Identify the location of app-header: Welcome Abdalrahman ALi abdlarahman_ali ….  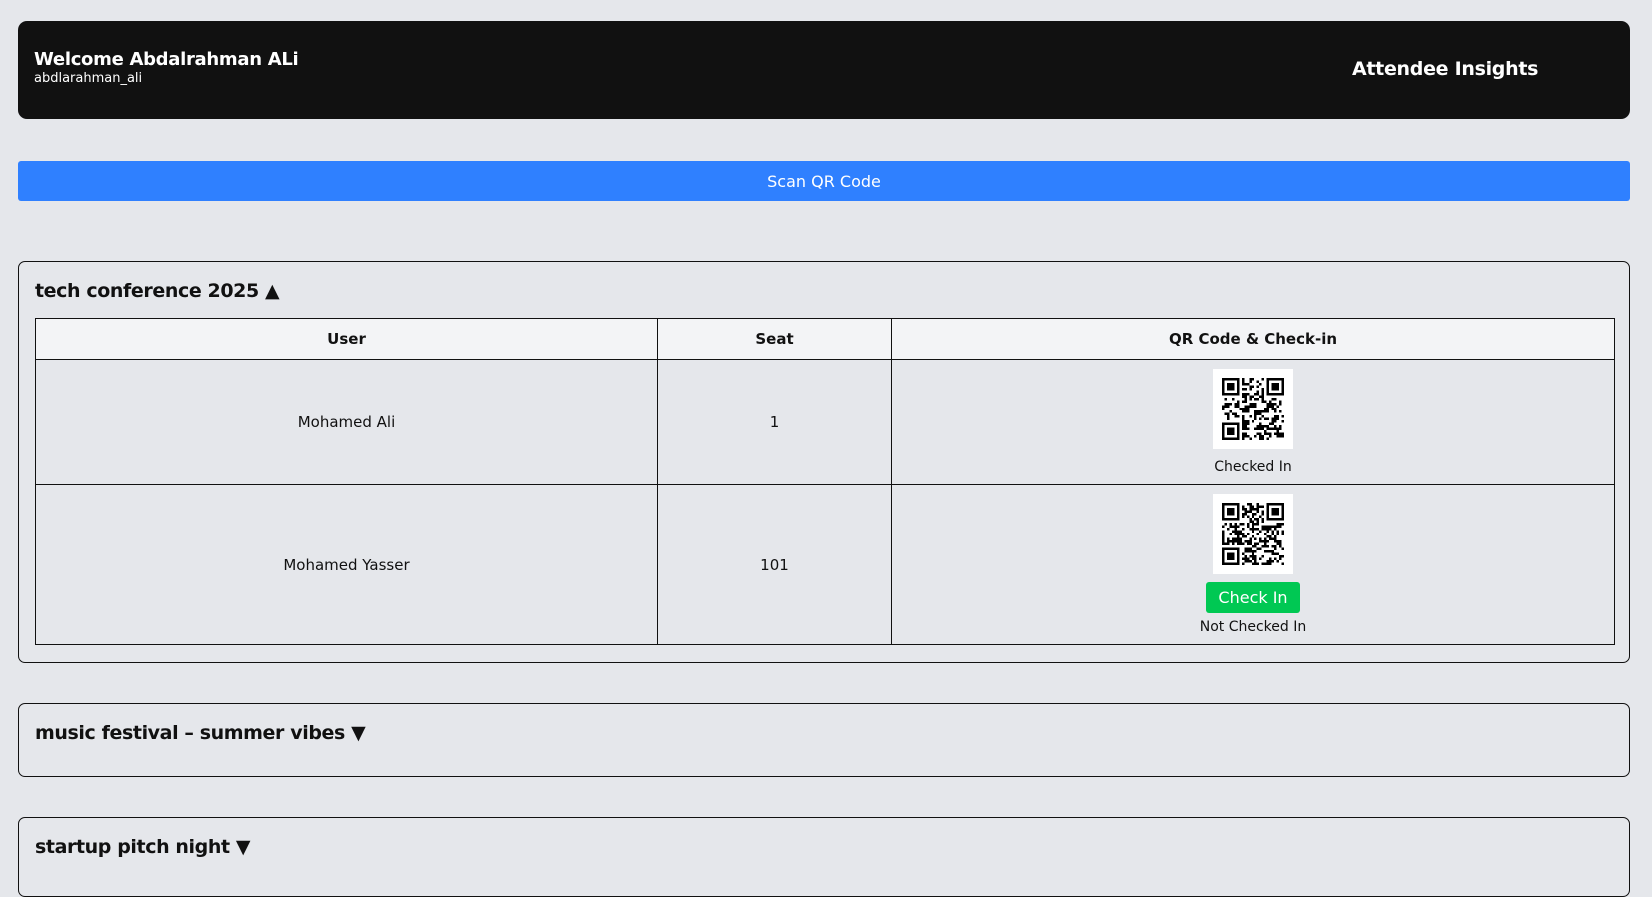
(824, 70).